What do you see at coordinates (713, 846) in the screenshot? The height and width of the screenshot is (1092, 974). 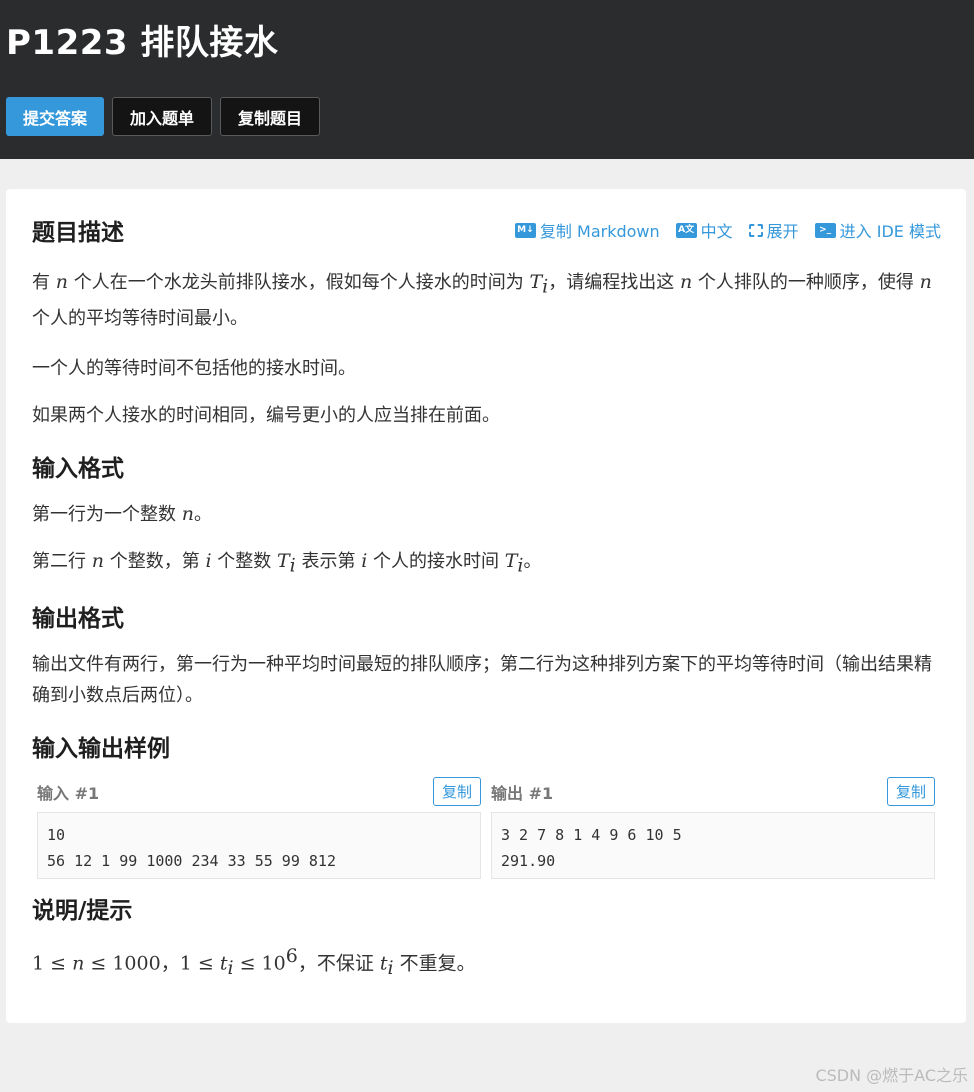 I see `sample-output-code: 3 2 7 8 1 4 9 6 10 5 291.90` at bounding box center [713, 846].